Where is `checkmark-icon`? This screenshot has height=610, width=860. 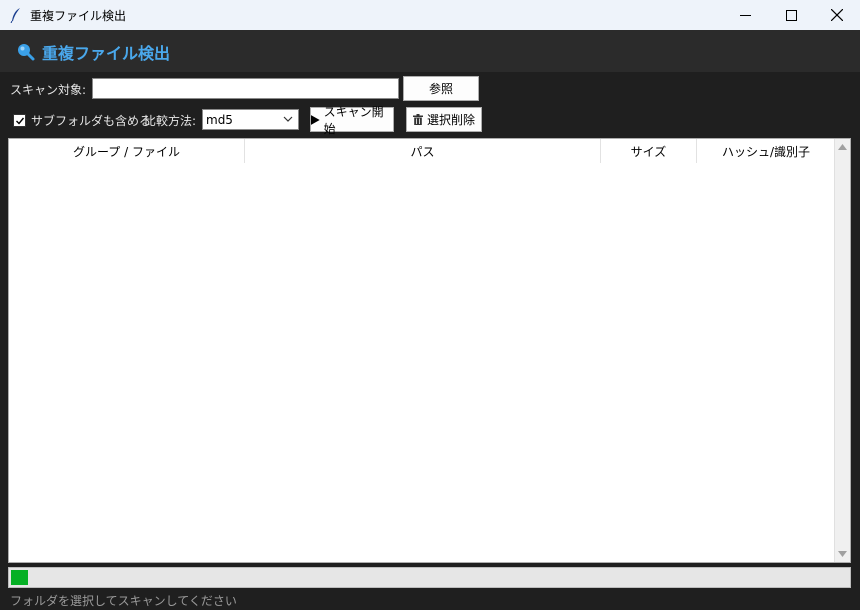 checkmark-icon is located at coordinates (20, 121).